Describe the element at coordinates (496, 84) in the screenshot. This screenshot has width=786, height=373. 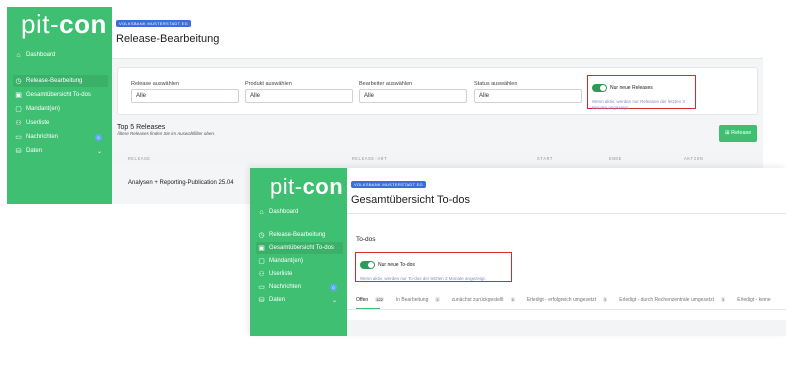
I see `filter-label: Status auswählen` at that location.